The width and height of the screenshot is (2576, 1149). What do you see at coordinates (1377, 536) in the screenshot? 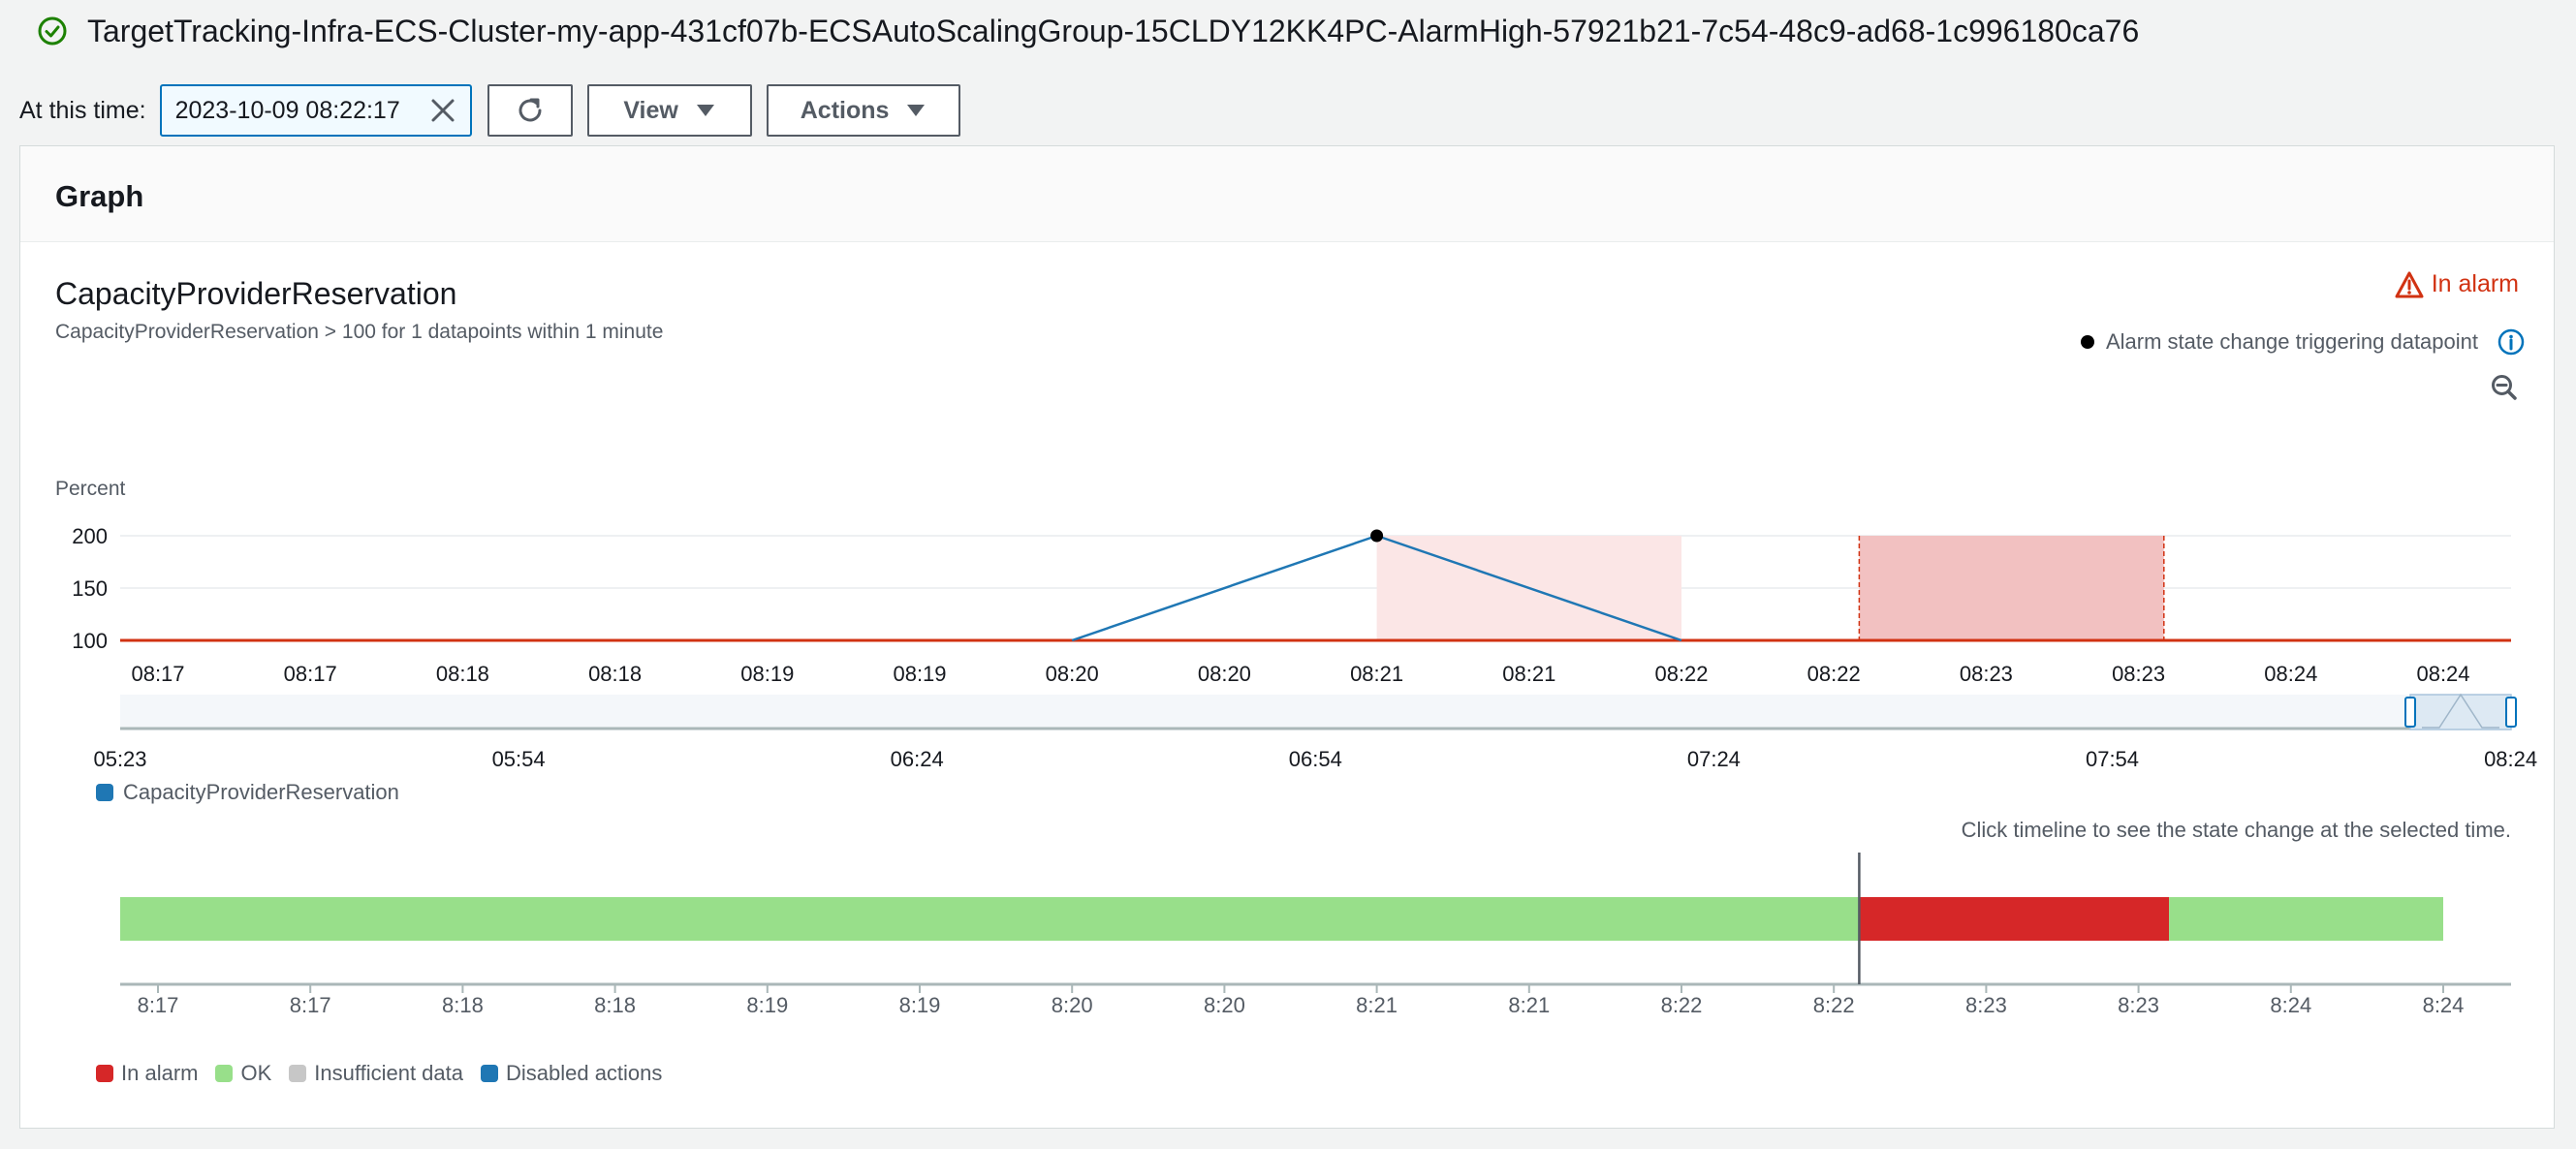
I see `trigger-datapoint` at bounding box center [1377, 536].